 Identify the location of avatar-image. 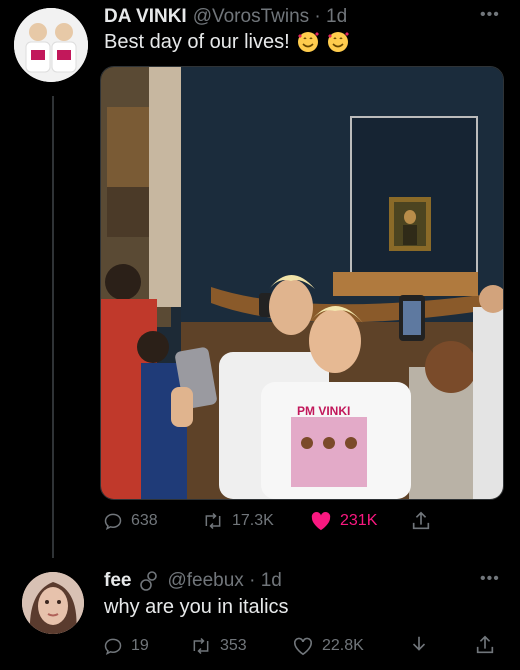
(51, 45).